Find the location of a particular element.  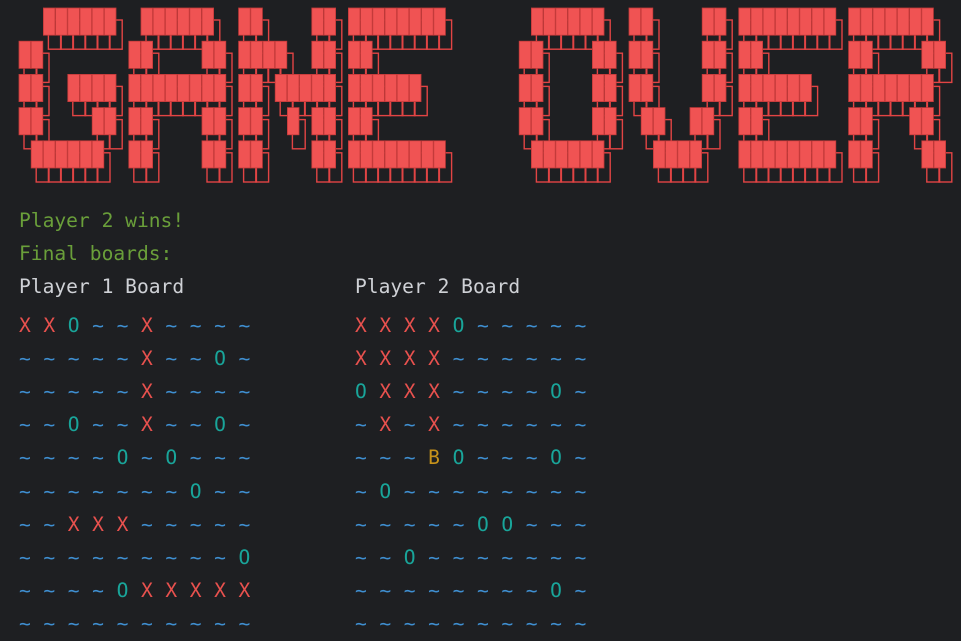

banner-letter-e is located at coordinates (400, 95).